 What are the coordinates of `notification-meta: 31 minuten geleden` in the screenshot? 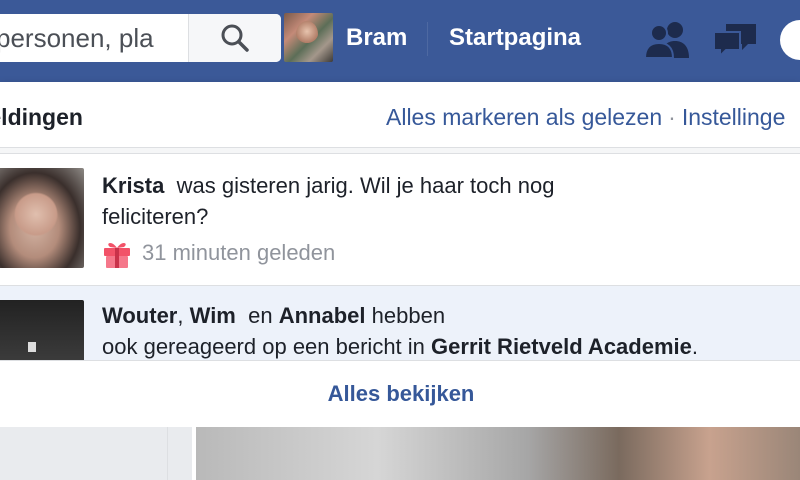 It's located at (218, 253).